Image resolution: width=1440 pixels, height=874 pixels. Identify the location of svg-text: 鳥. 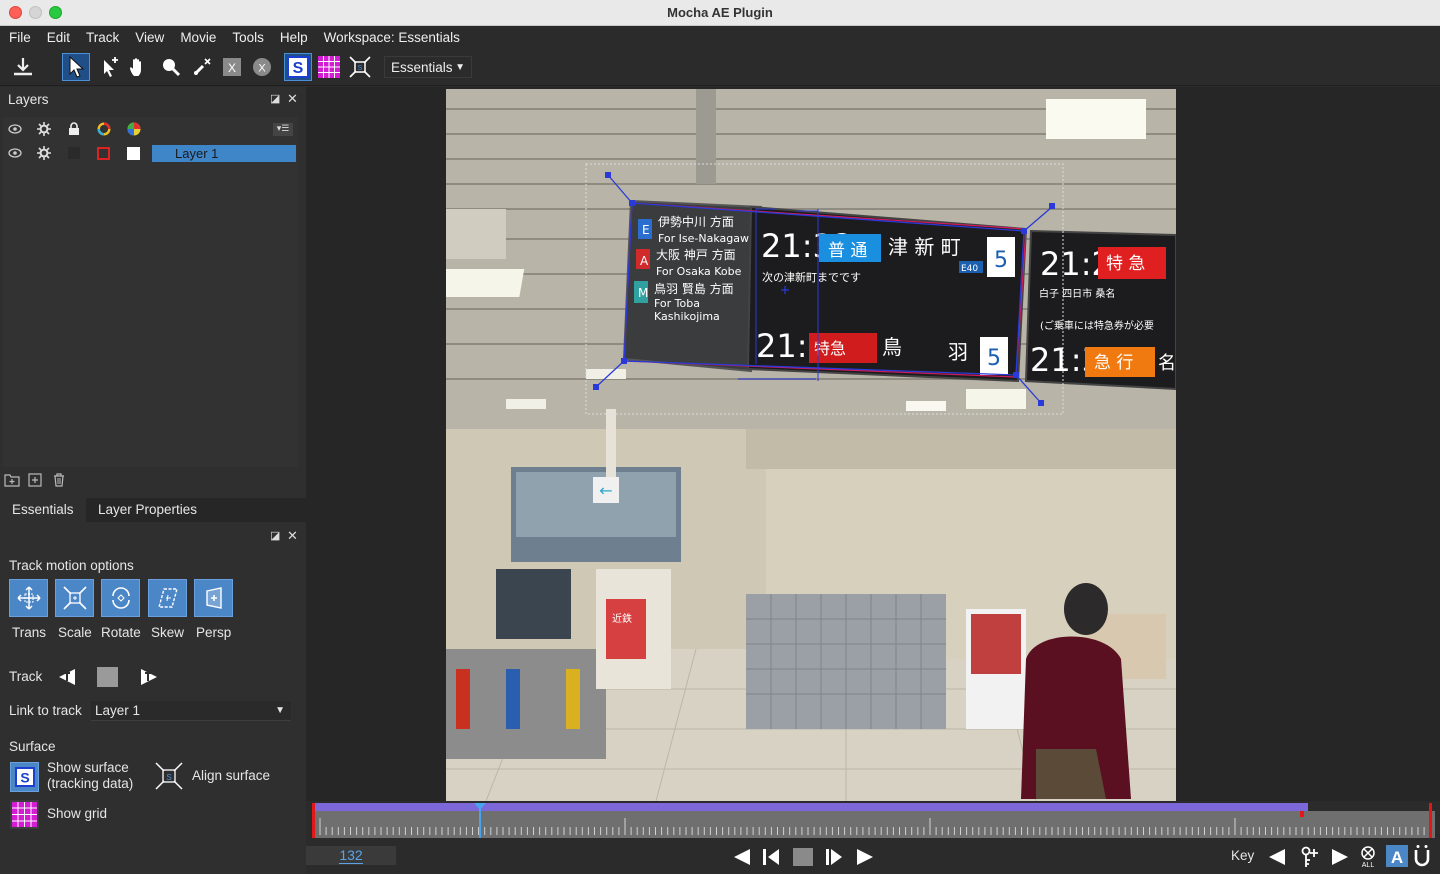
(892, 347).